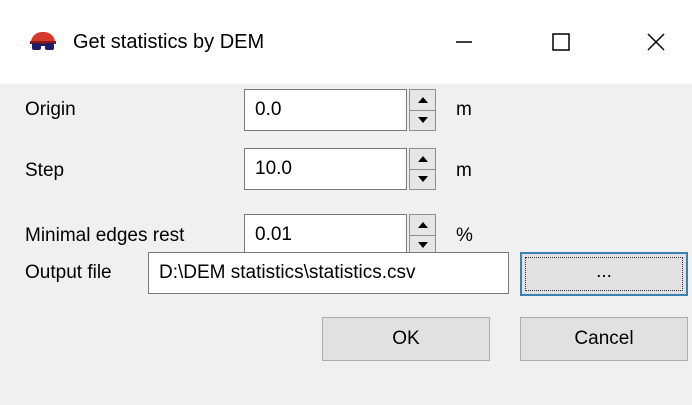  I want to click on min-edges-label: Minimal edges rest, so click(105, 235).